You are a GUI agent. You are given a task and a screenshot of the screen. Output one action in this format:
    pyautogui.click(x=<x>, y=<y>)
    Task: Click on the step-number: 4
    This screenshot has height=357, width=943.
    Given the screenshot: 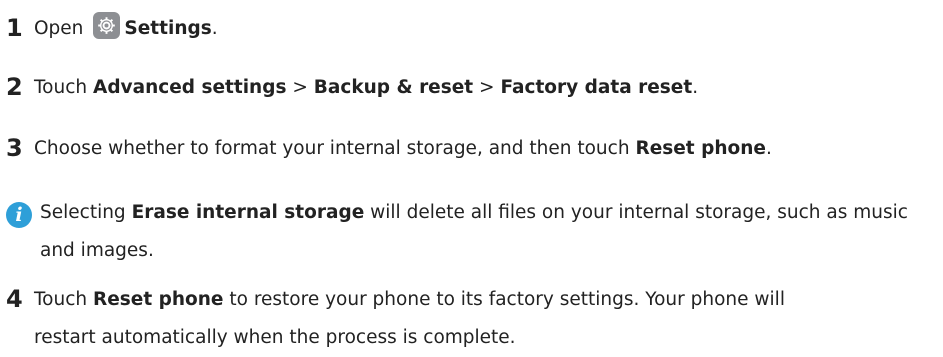 What is the action you would take?
    pyautogui.click(x=14, y=299)
    